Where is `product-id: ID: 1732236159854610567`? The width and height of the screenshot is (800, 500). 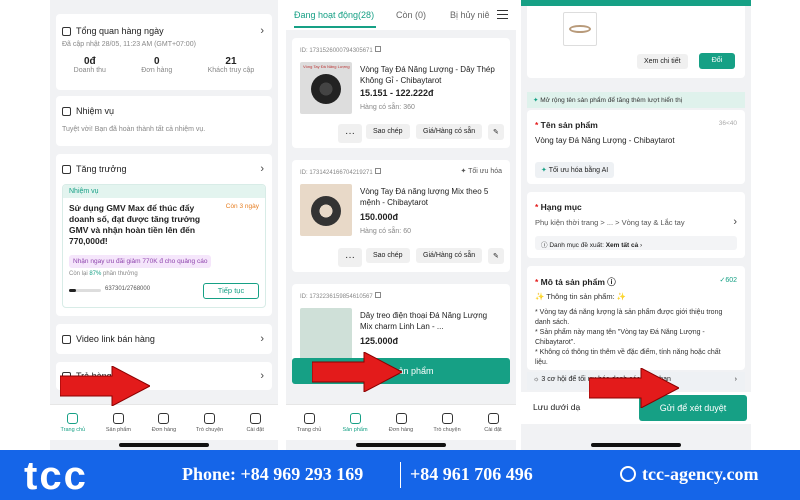
product-id: ID: 1732236159854610567 is located at coordinates (340, 296).